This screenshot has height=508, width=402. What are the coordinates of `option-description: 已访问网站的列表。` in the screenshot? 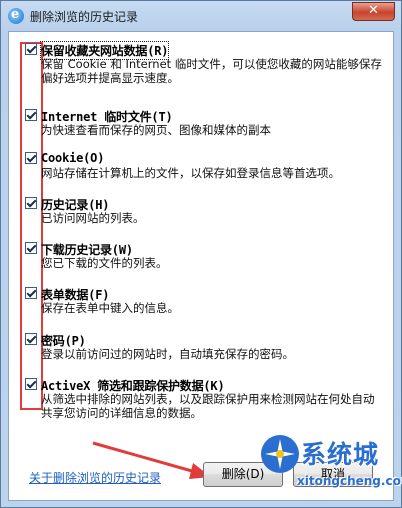 It's located at (93, 218).